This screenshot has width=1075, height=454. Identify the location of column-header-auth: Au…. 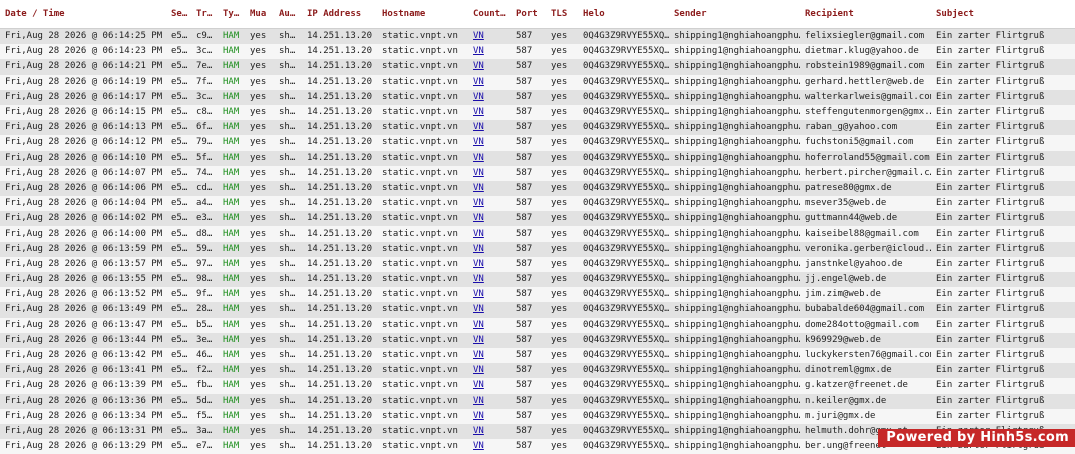
(288, 14).